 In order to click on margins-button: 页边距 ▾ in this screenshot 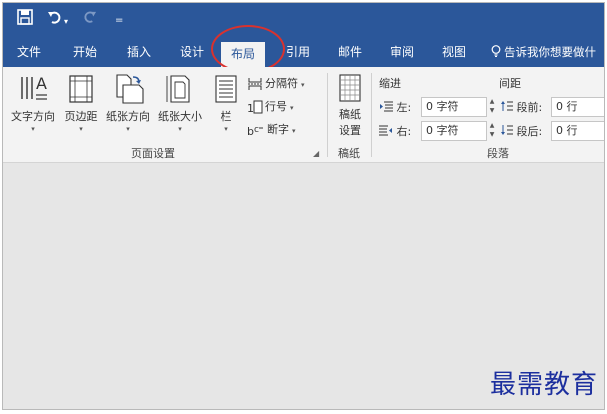, I will do `click(81, 103)`.